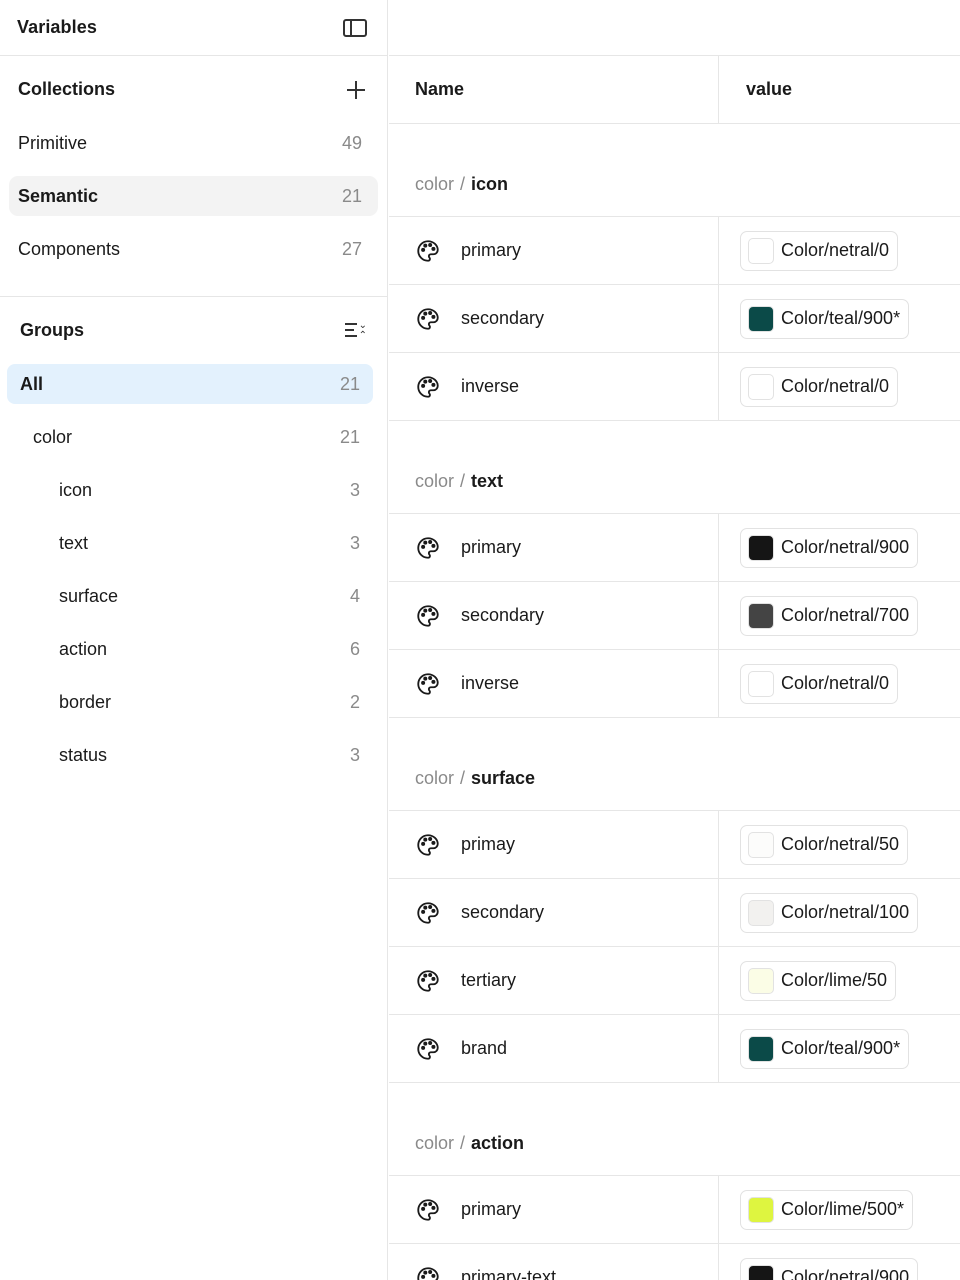  What do you see at coordinates (83, 754) in the screenshot?
I see `group-label: status` at bounding box center [83, 754].